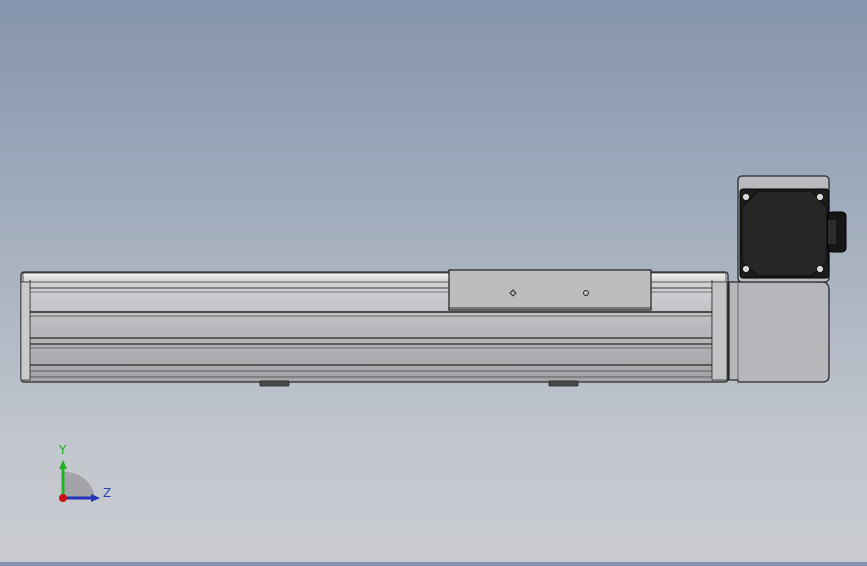 The width and height of the screenshot is (867, 566). Describe the element at coordinates (95, 498) in the screenshot. I see `z-axis-arrowhead` at that location.